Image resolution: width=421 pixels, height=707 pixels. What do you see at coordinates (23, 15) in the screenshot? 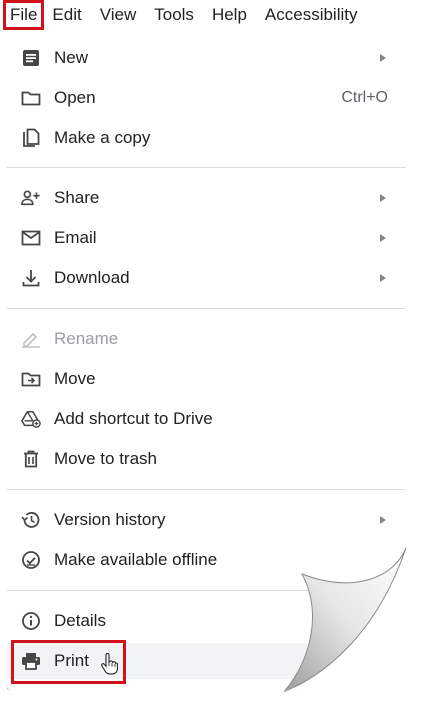
I see `menu-file: File` at bounding box center [23, 15].